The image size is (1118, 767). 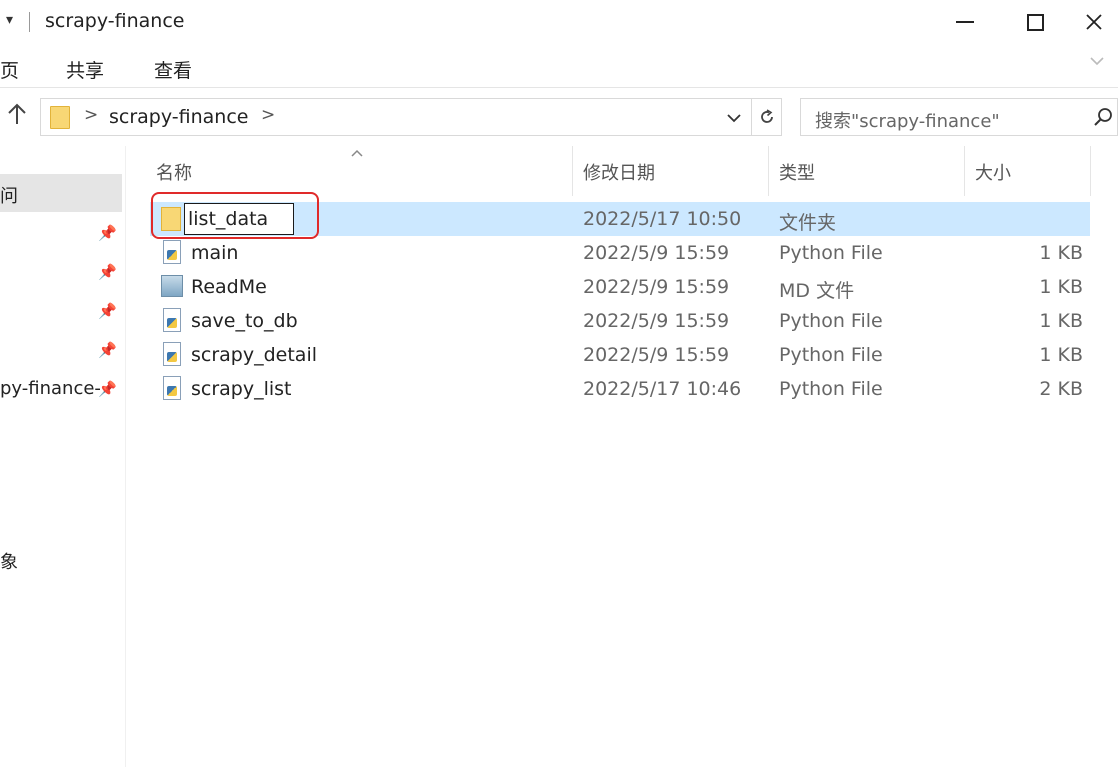 I want to click on address-bar: > scrapy-finance >, so click(x=411, y=117).